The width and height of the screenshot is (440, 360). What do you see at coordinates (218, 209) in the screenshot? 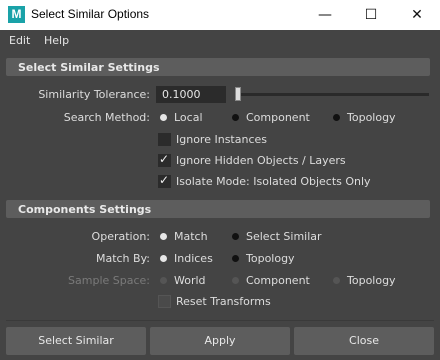
I see `section-header-components: Components Settings` at bounding box center [218, 209].